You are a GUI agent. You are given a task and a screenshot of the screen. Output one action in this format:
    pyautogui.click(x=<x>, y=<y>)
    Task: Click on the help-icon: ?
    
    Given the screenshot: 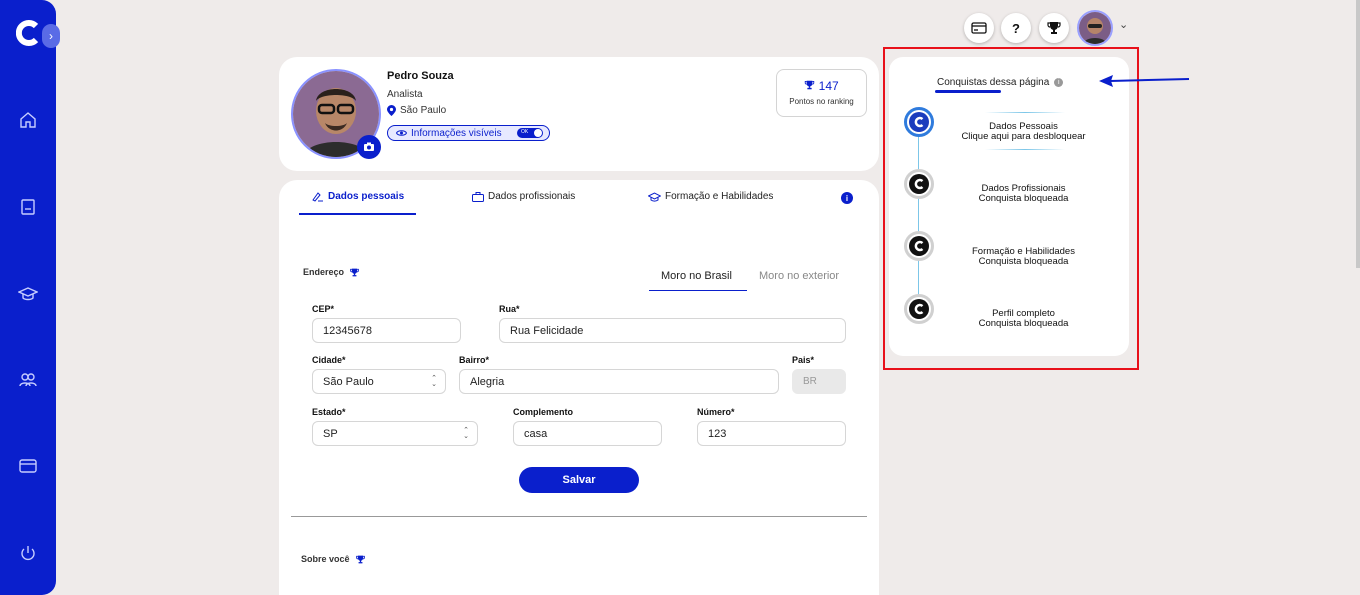 What is the action you would take?
    pyautogui.click(x=1016, y=28)
    